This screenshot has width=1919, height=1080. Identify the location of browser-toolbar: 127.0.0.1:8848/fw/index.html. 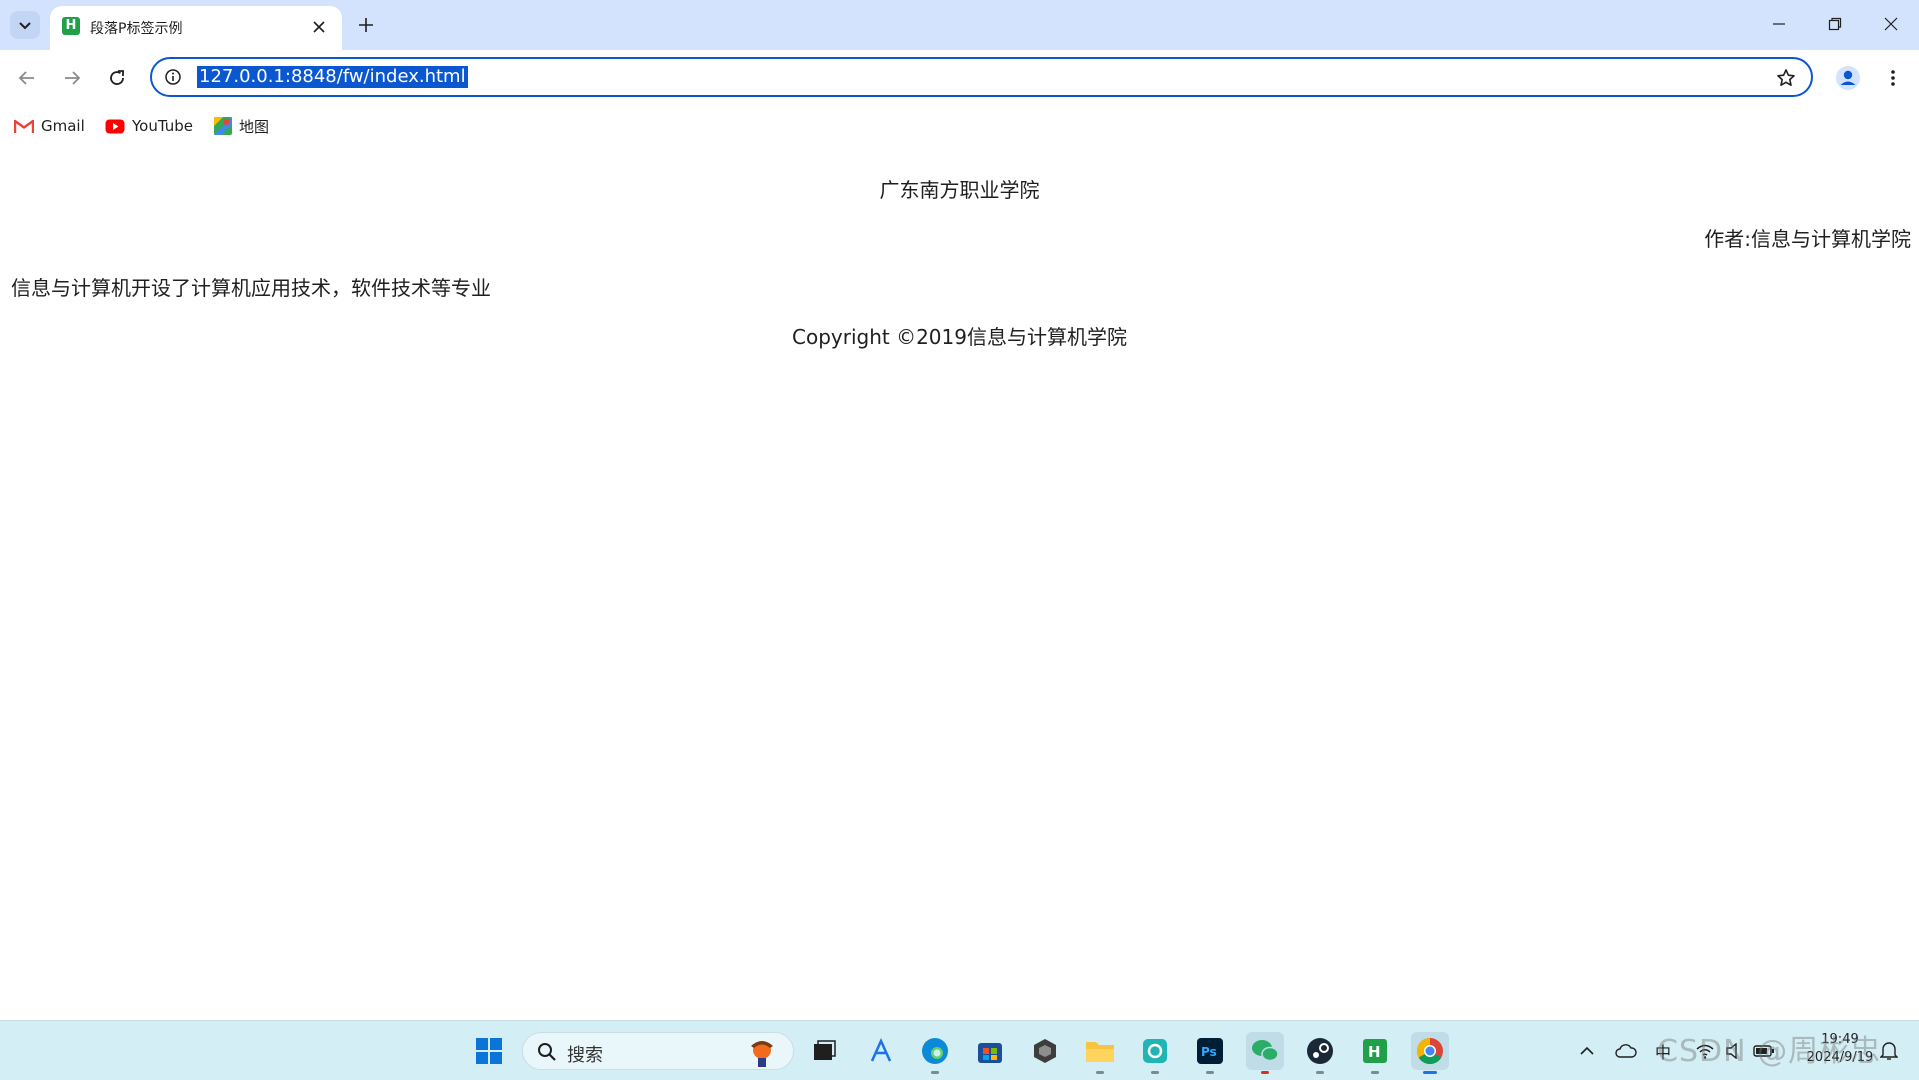
(959, 78).